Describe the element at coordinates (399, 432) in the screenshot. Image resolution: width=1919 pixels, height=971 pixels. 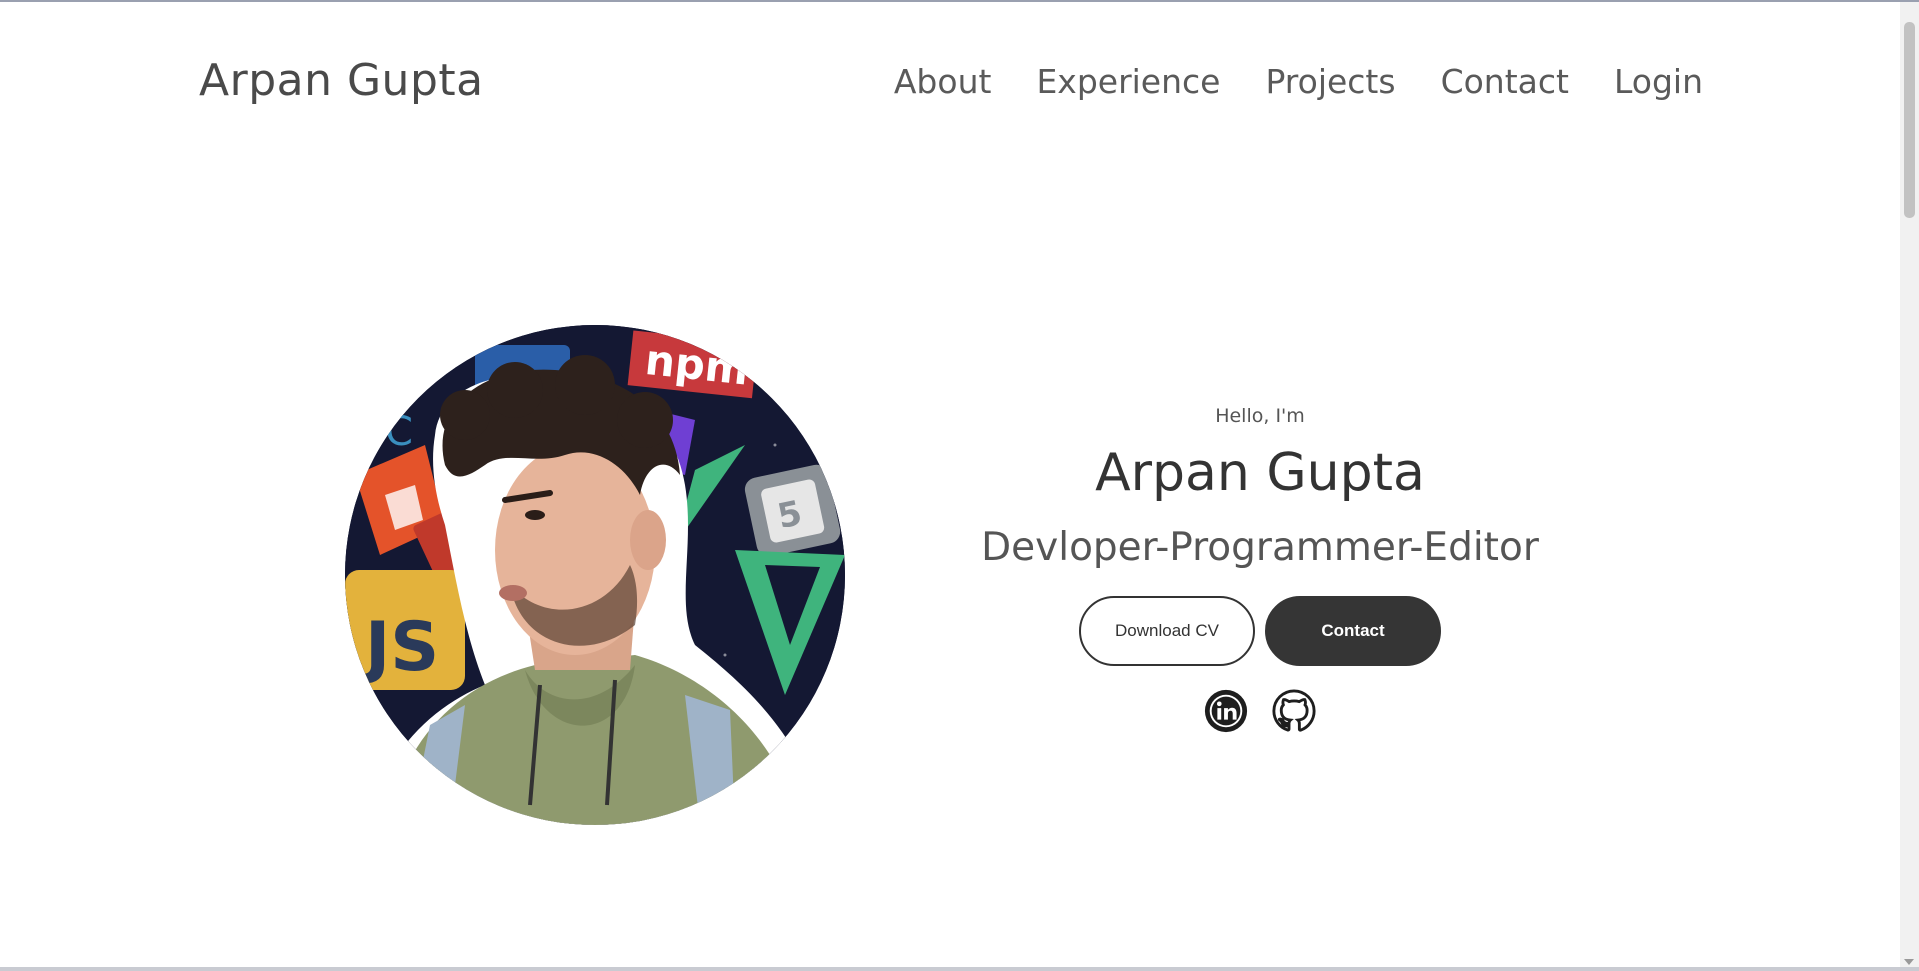
I see `c-icon: C` at that location.